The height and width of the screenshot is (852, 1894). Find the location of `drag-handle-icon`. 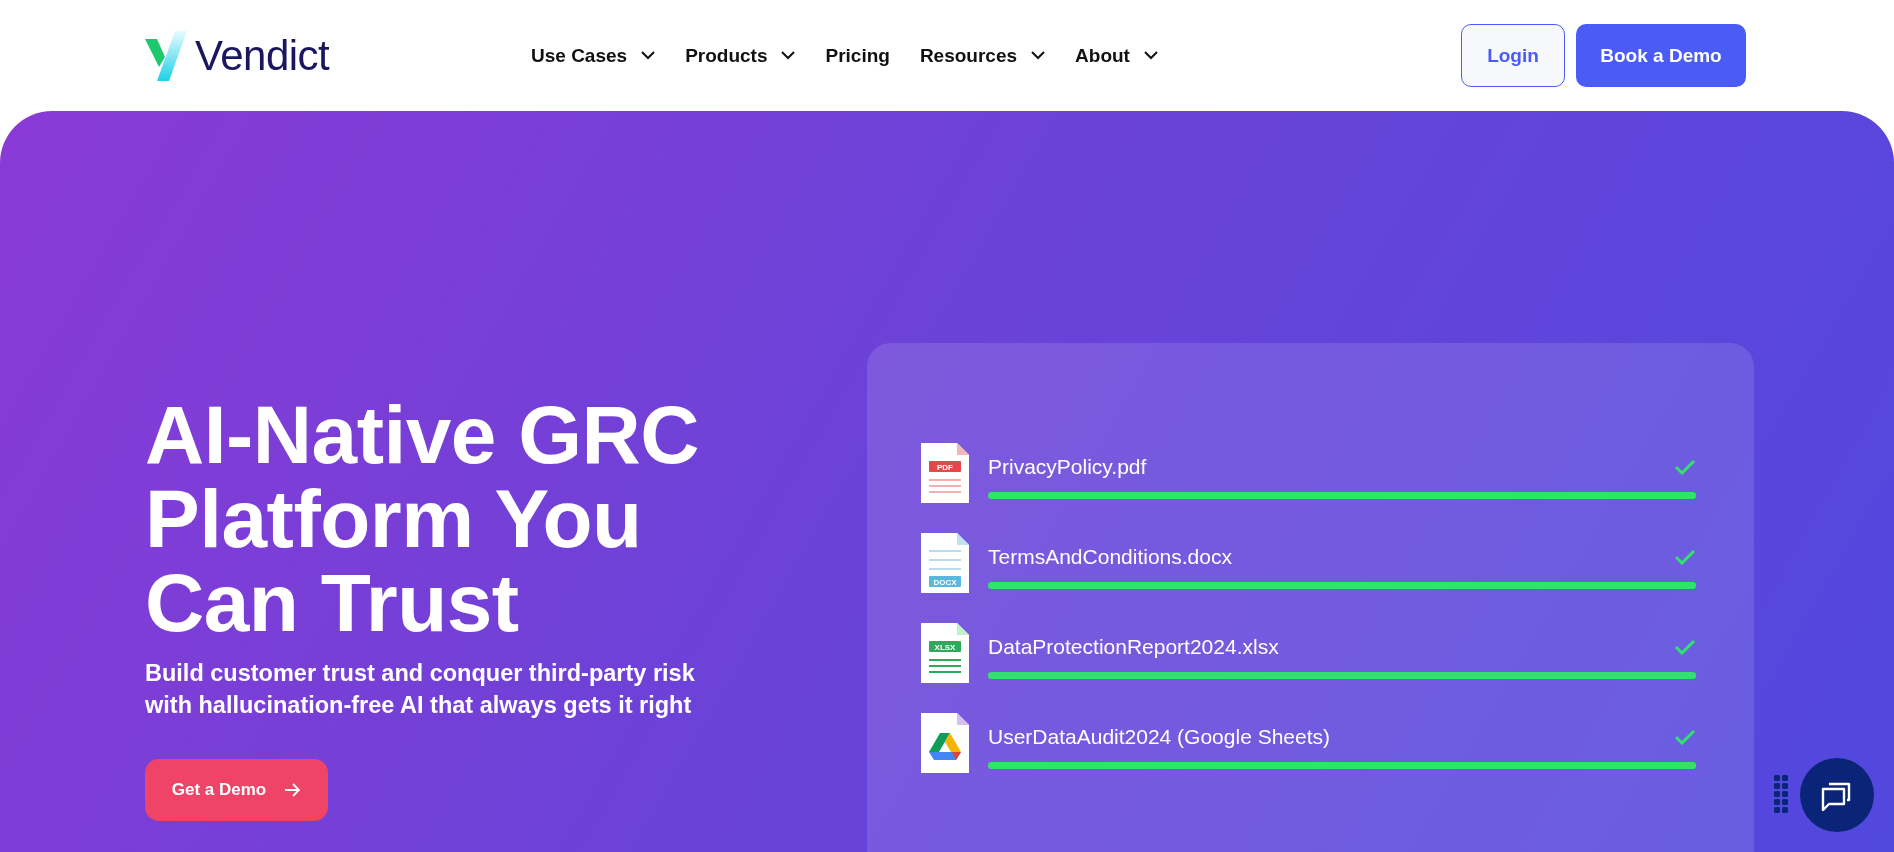

drag-handle-icon is located at coordinates (1781, 794).